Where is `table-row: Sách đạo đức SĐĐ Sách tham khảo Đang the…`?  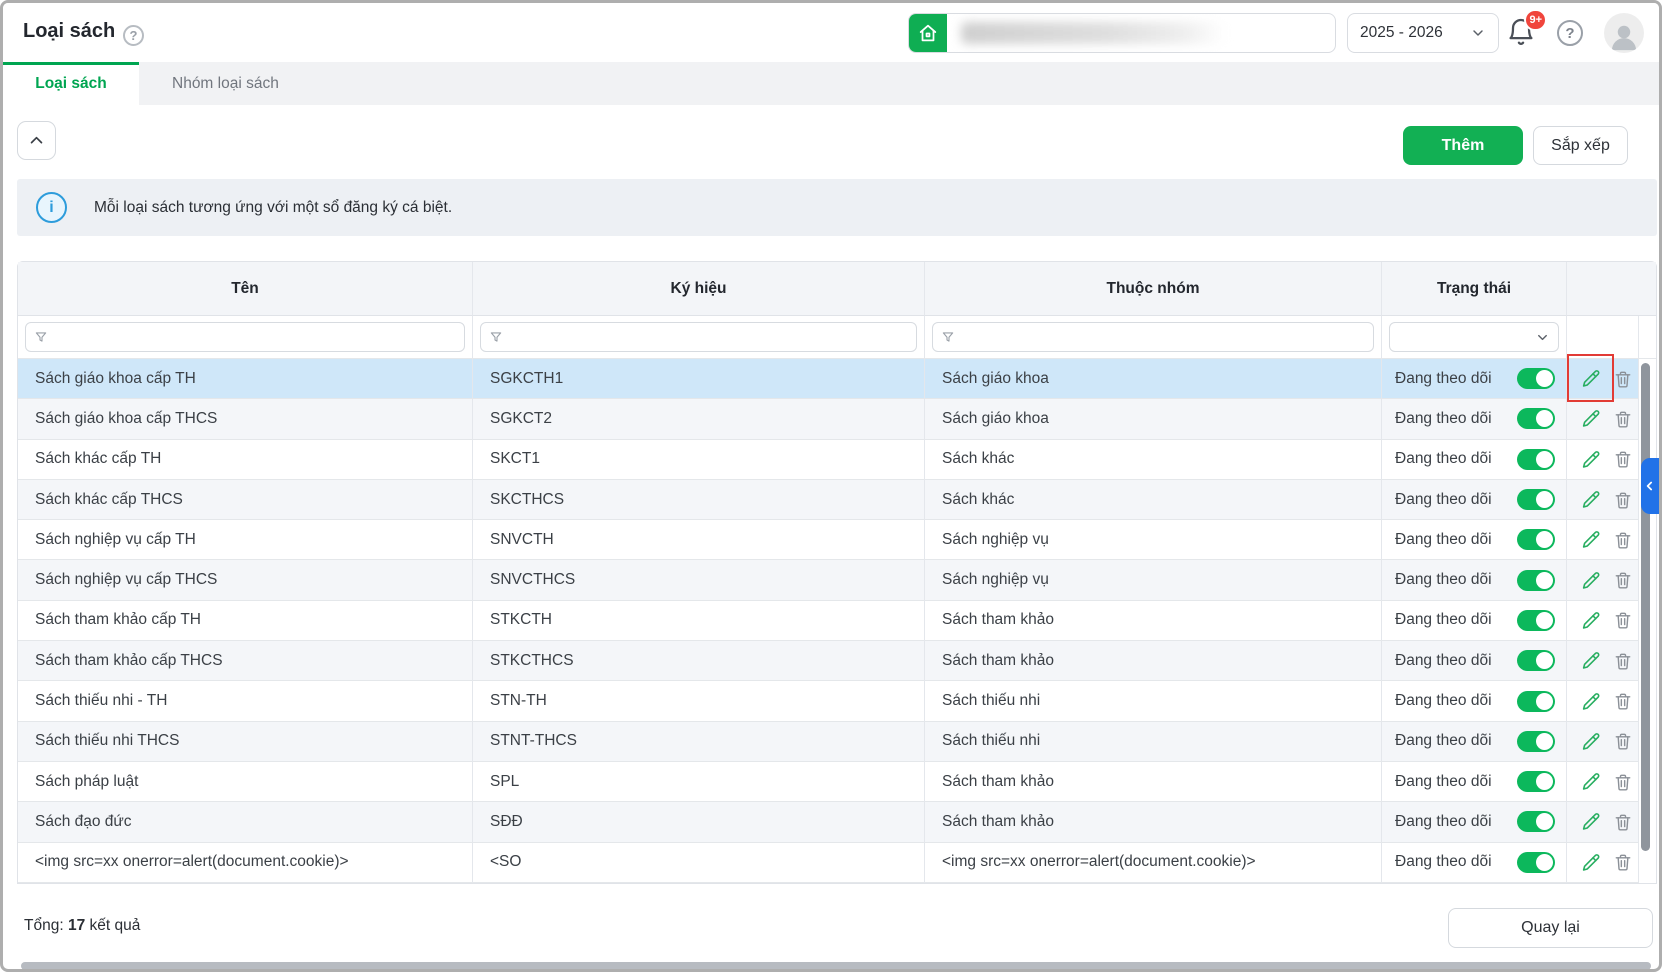
table-row: Sách đạo đức SĐĐ Sách tham khảo Đang the… is located at coordinates (837, 822).